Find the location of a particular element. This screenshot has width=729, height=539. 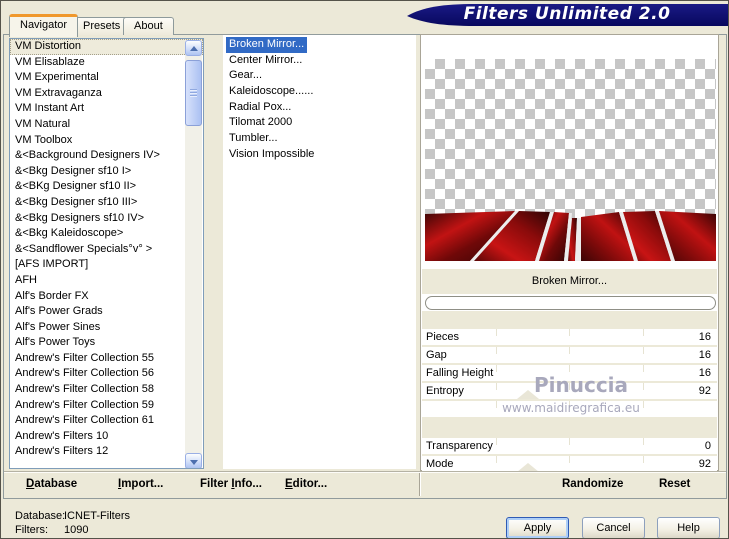

chevron-down-icon is located at coordinates (194, 462).